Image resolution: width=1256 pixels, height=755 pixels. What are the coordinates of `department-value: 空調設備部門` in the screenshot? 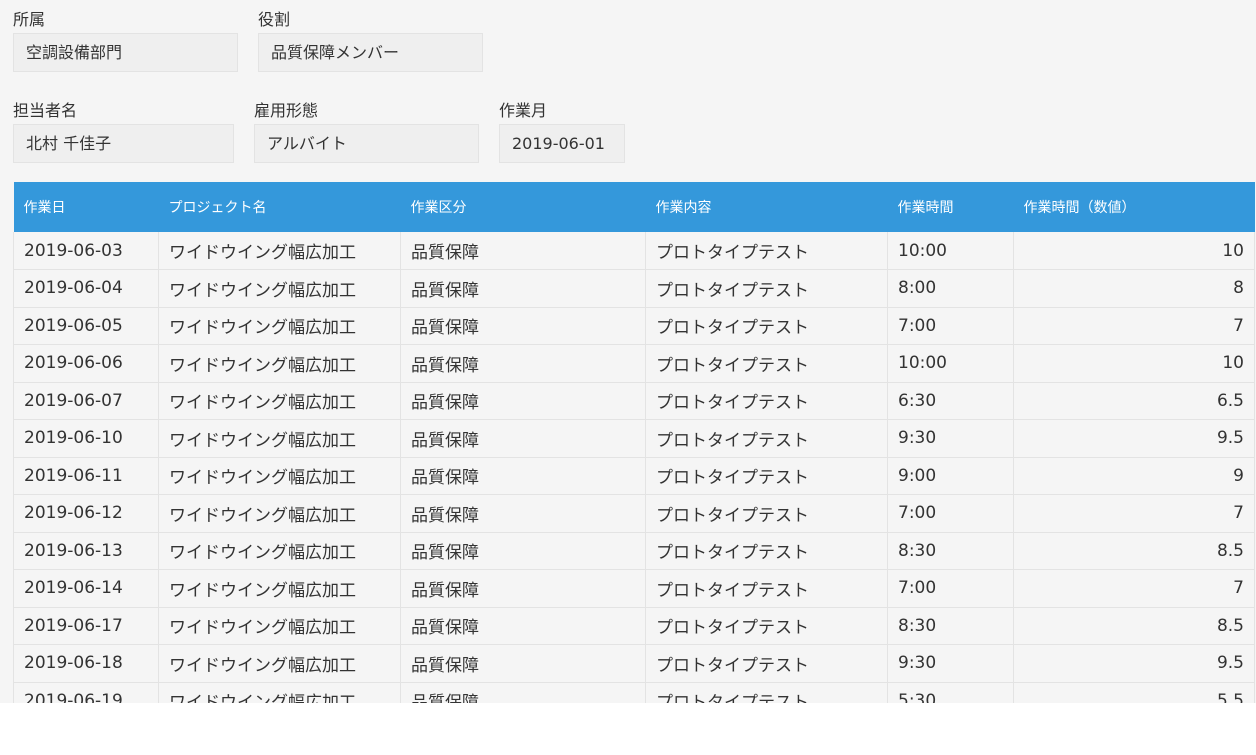 It's located at (125, 52).